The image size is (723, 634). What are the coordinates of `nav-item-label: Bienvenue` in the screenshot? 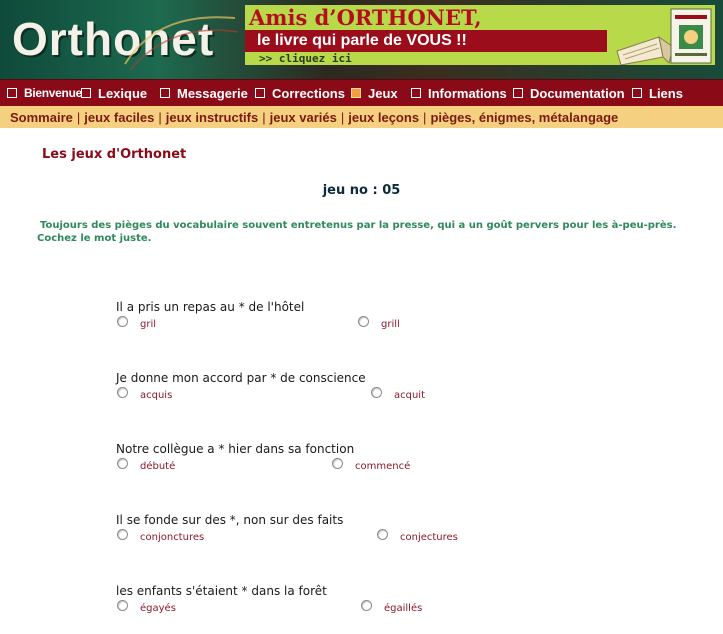 It's located at (53, 93).